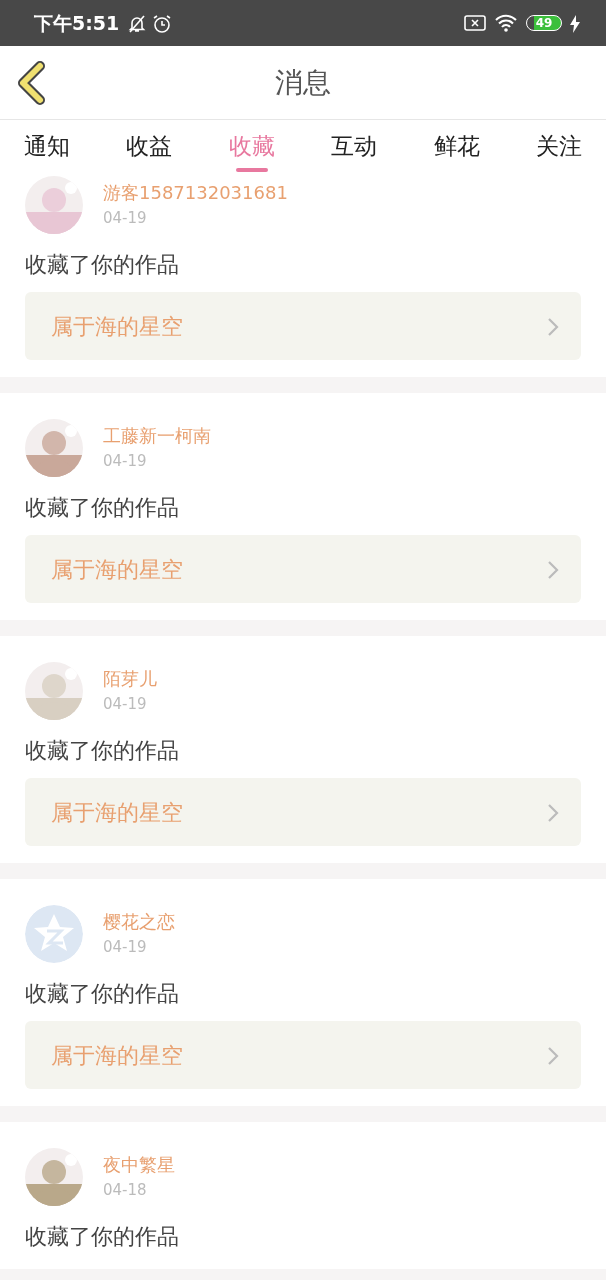 This screenshot has width=606, height=1280. Describe the element at coordinates (558, 146) in the screenshot. I see `tab: 关注` at that location.